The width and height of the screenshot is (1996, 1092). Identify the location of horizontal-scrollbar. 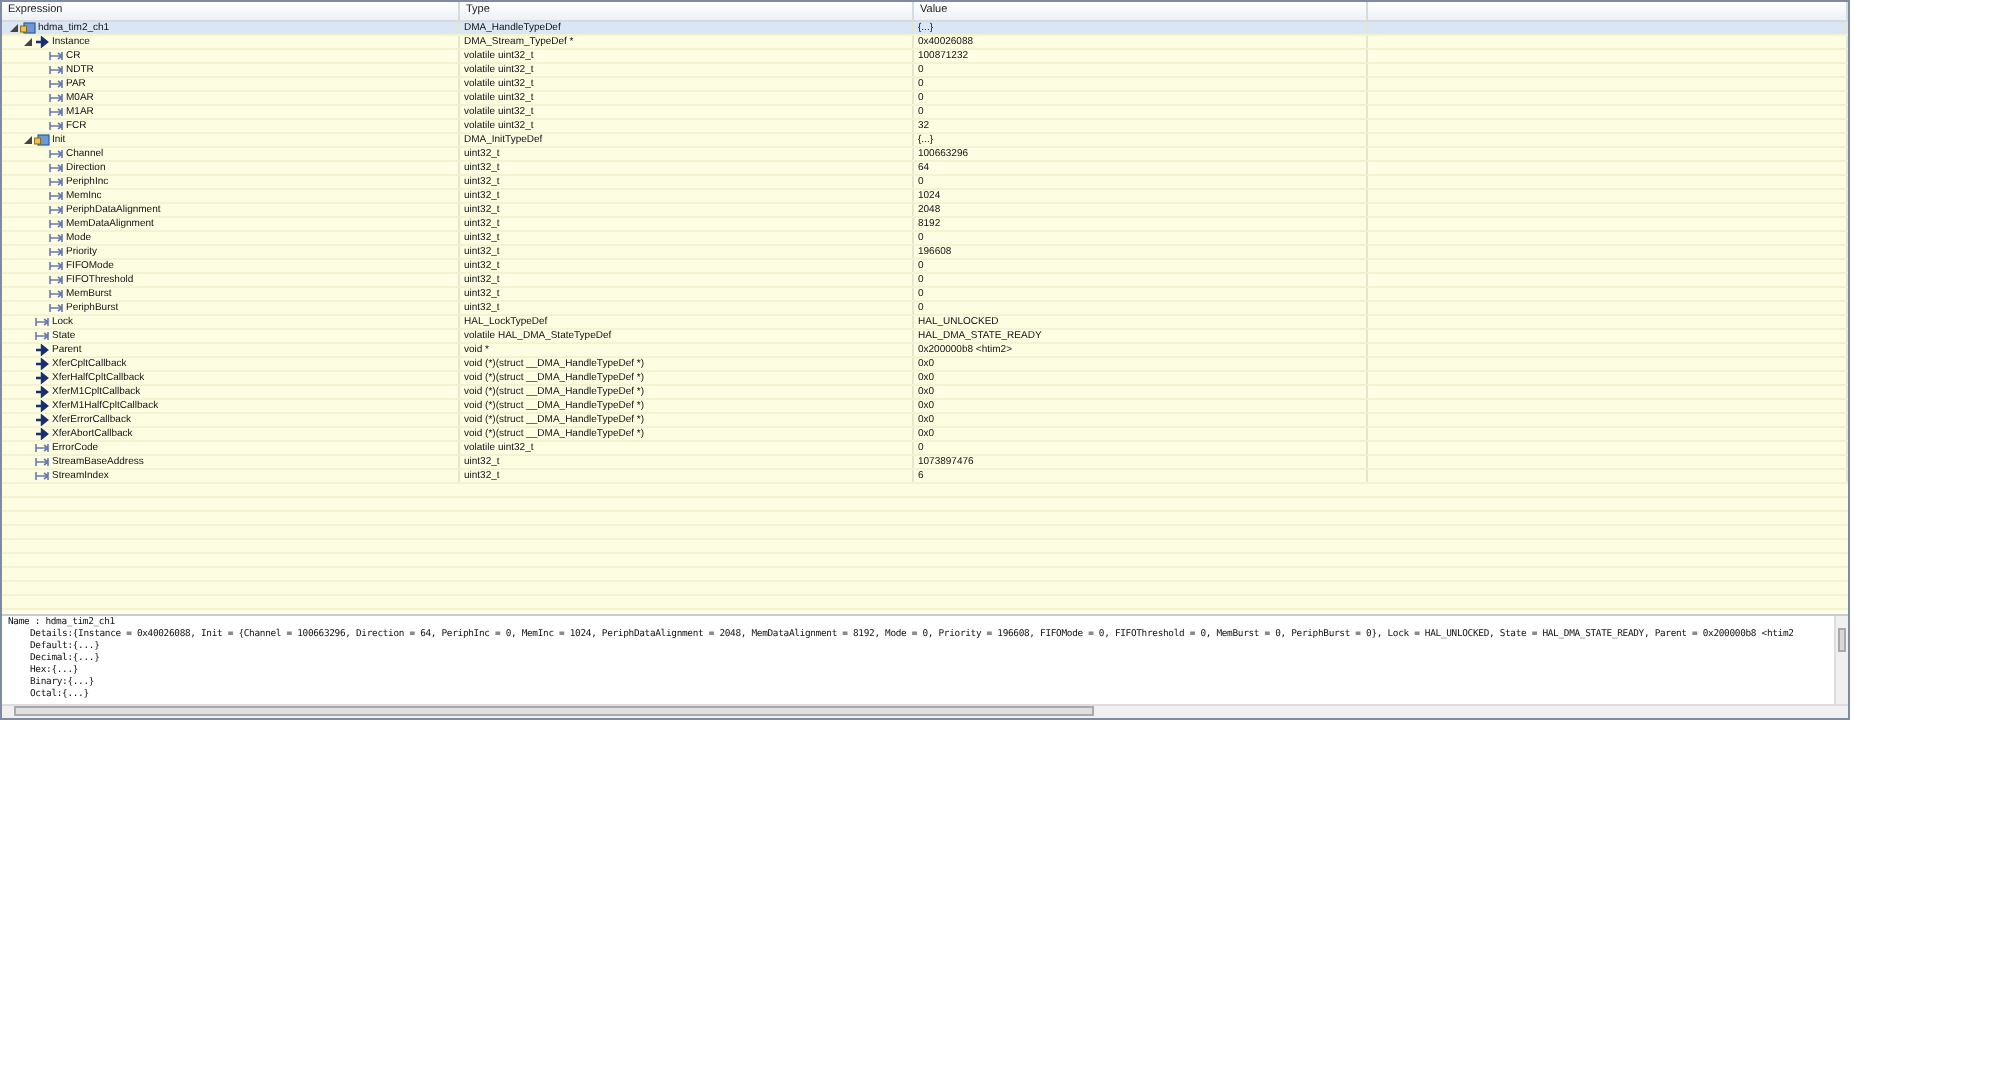
(925, 711).